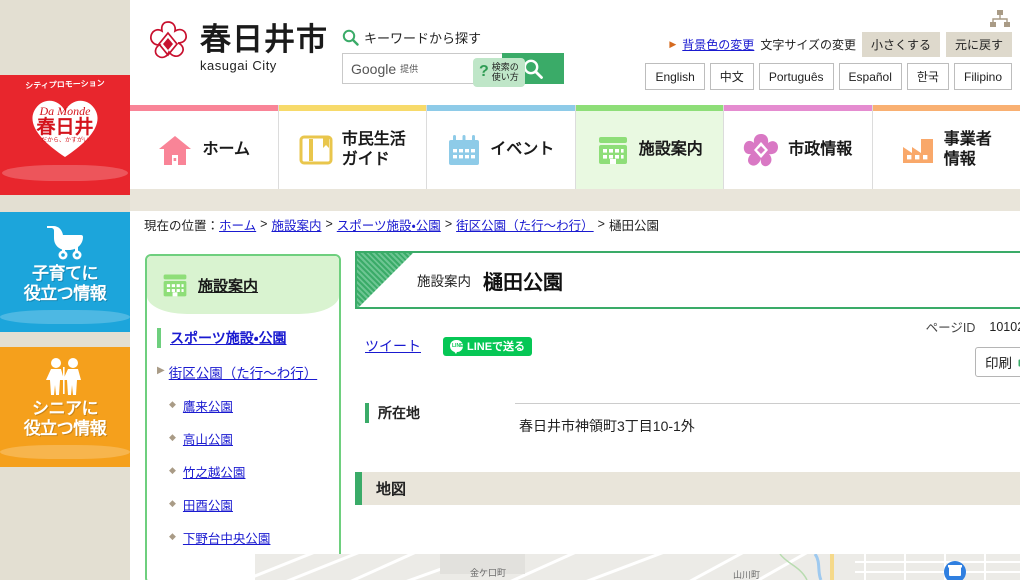 The height and width of the screenshot is (580, 1020). Describe the element at coordinates (264, 39) in the screenshot. I see `logo-text-ja: 春日井市` at that location.